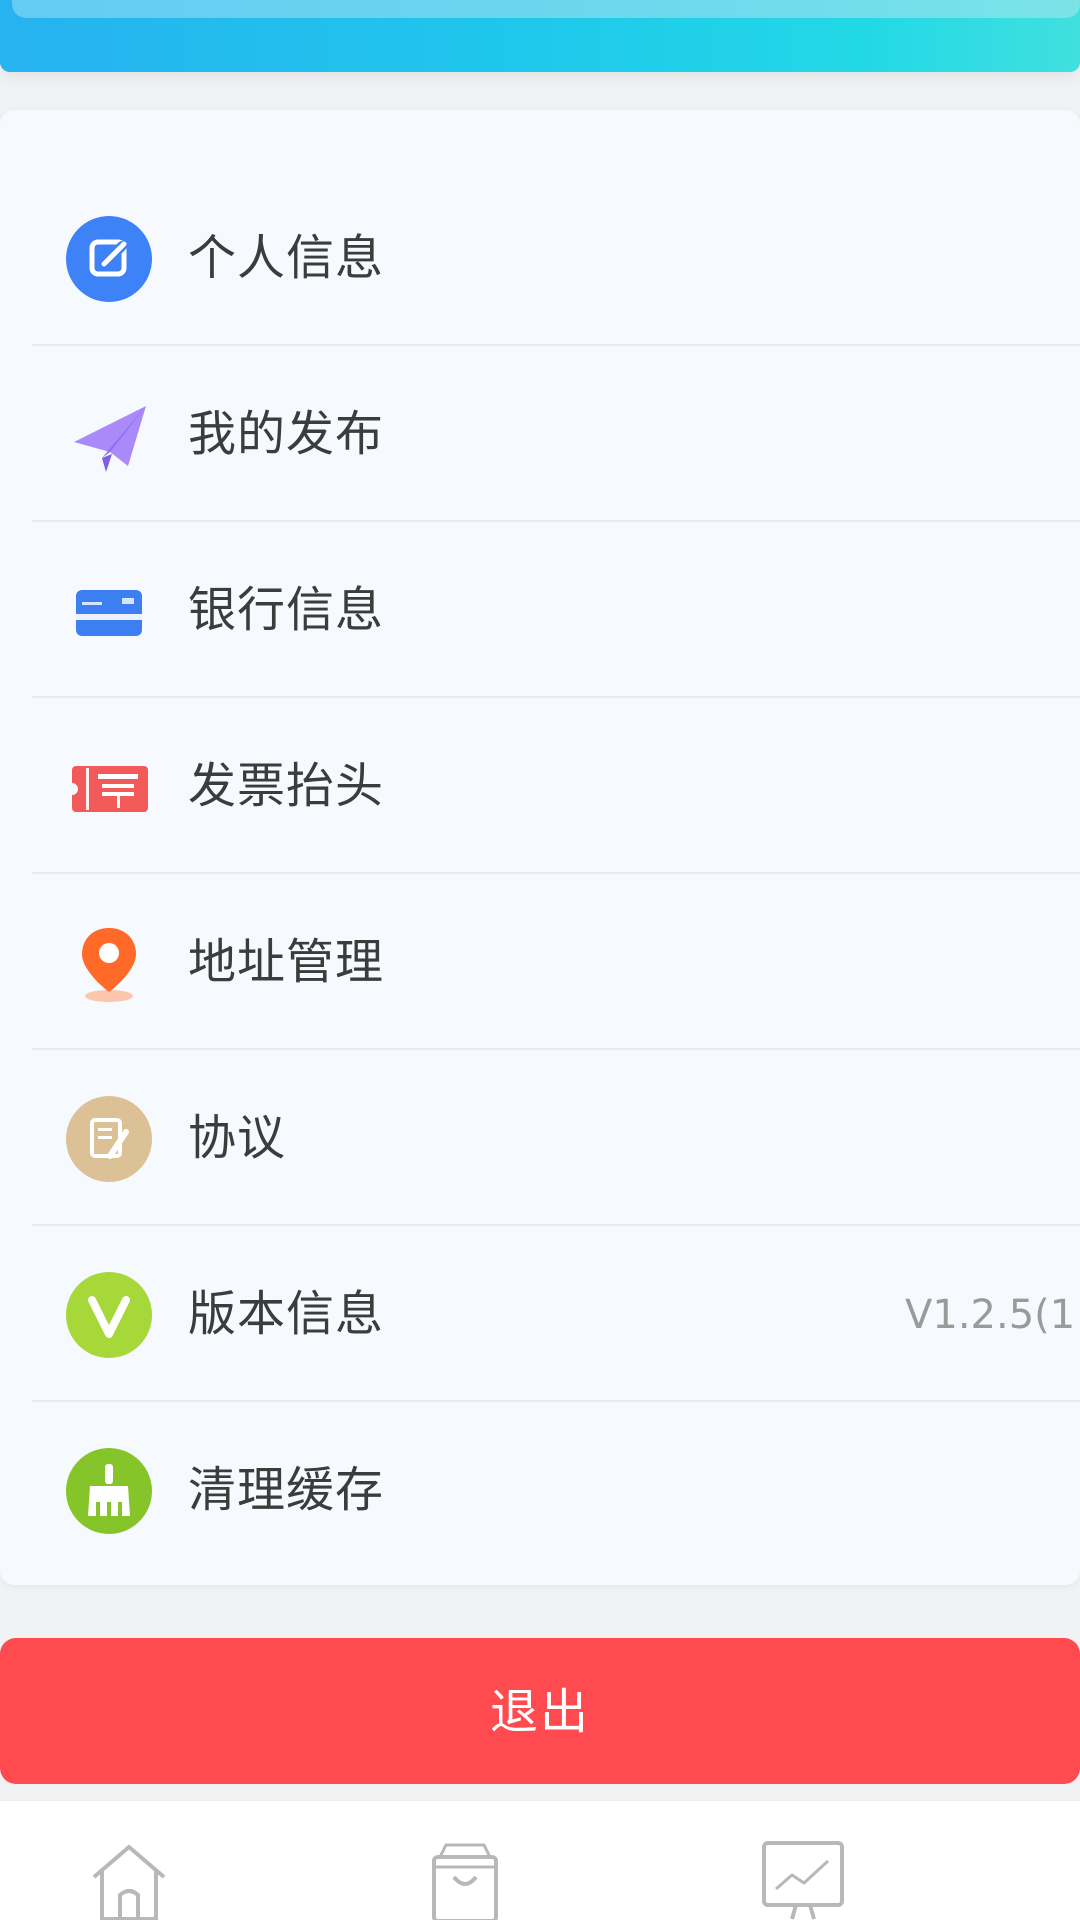 The width and height of the screenshot is (1080, 1920). I want to click on menu-item-my-posts: 我的发布, so click(540, 434).